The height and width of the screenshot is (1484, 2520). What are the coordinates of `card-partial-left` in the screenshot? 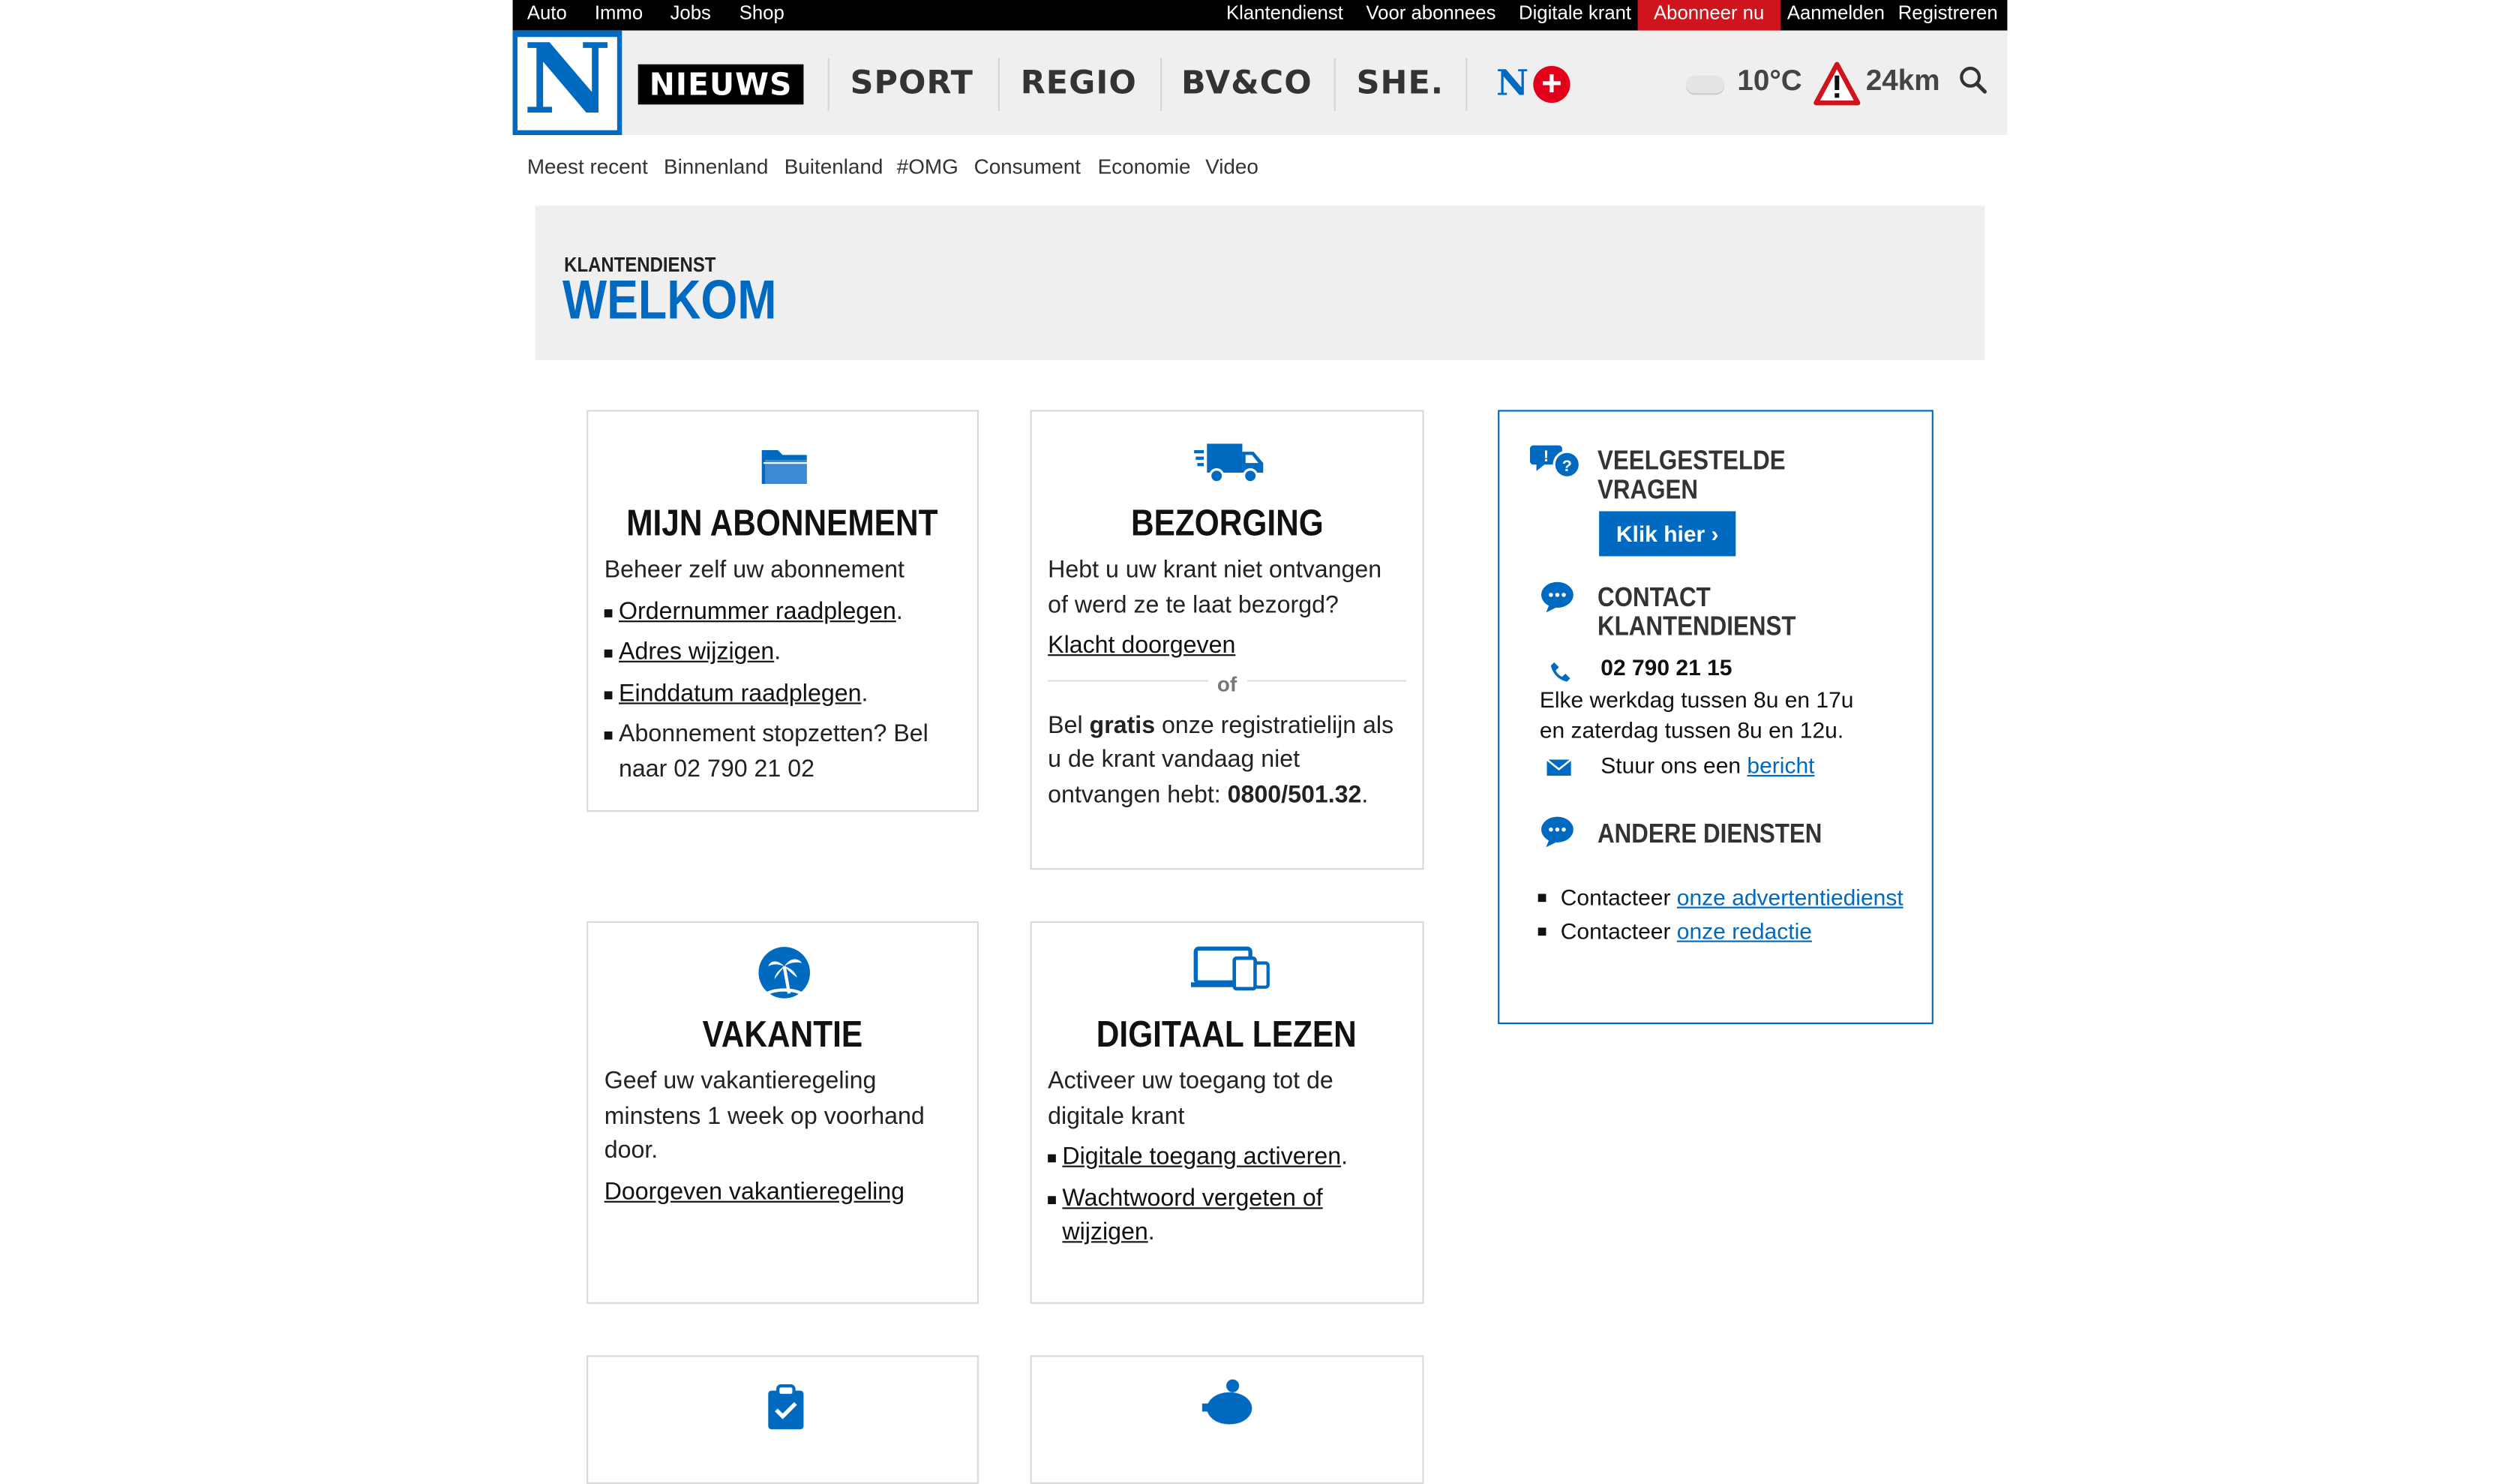 It's located at (782, 1419).